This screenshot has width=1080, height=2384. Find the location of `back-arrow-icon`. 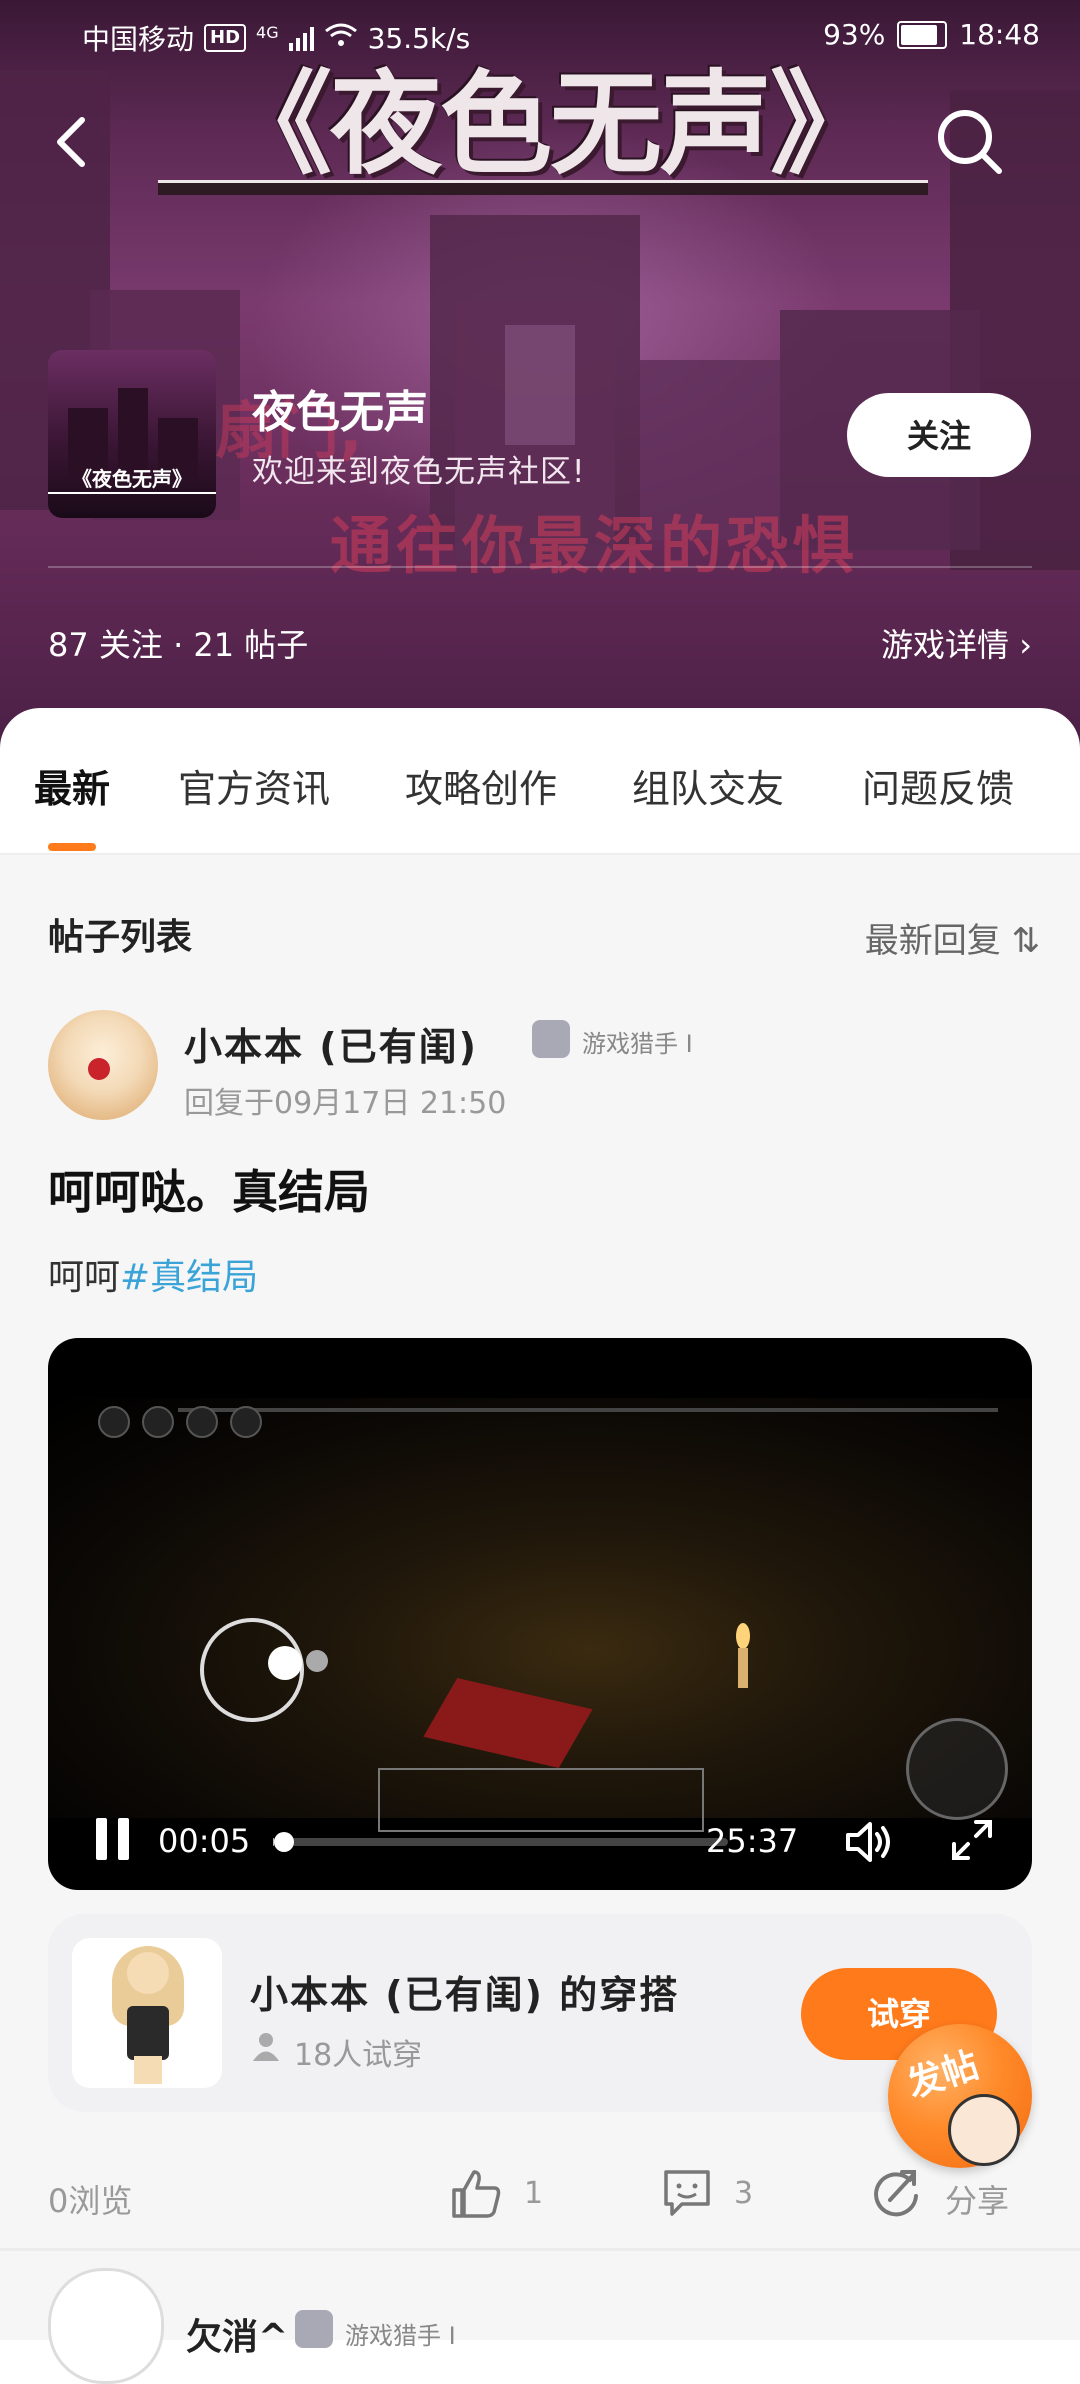

back-arrow-icon is located at coordinates (73, 142).